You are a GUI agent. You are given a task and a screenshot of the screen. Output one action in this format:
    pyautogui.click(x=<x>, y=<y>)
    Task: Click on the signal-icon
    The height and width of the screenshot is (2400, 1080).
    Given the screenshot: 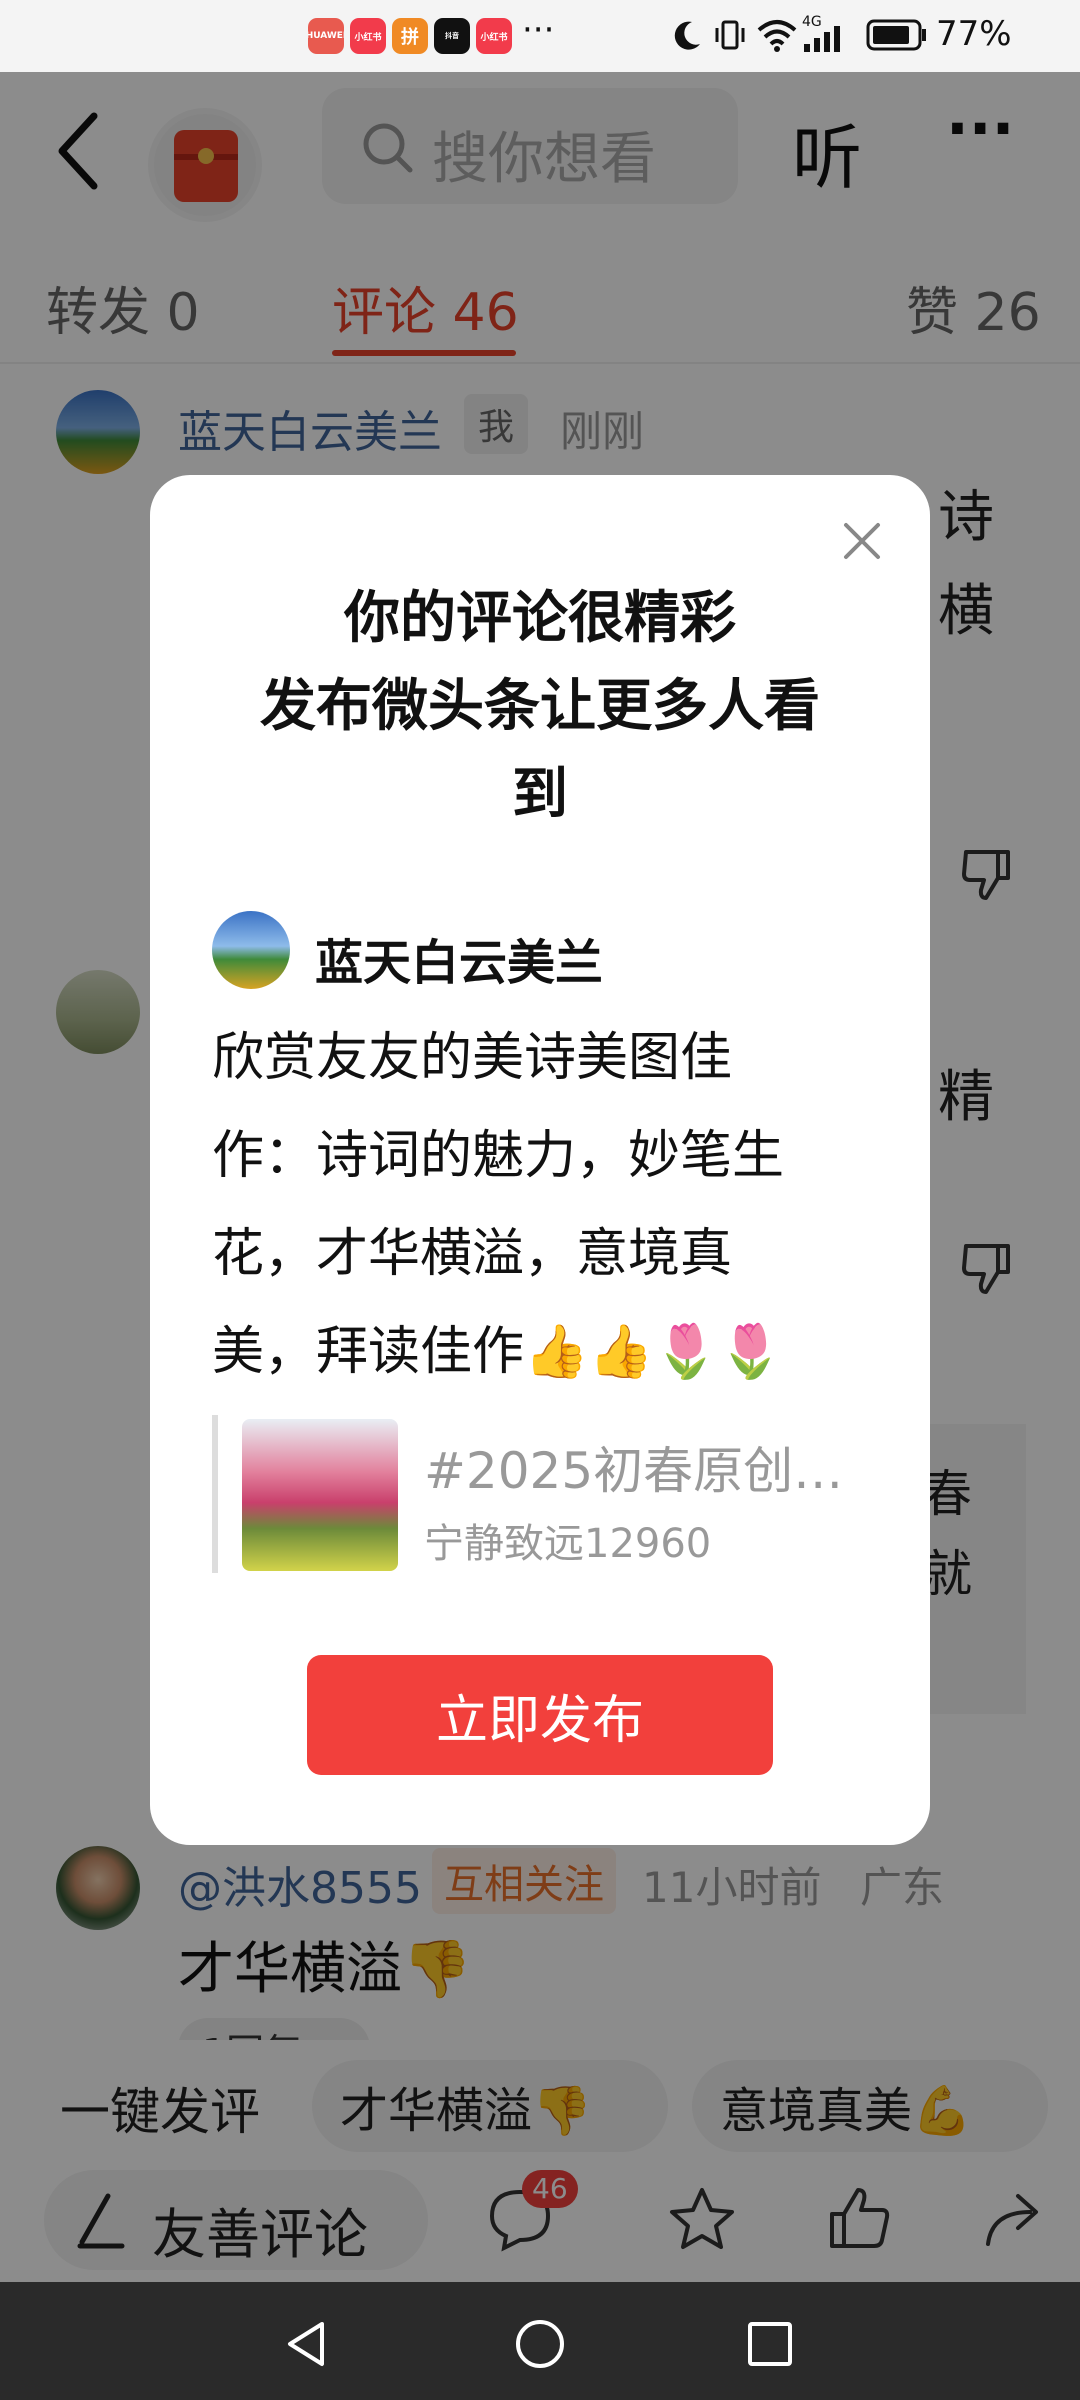 What is the action you would take?
    pyautogui.click(x=822, y=39)
    